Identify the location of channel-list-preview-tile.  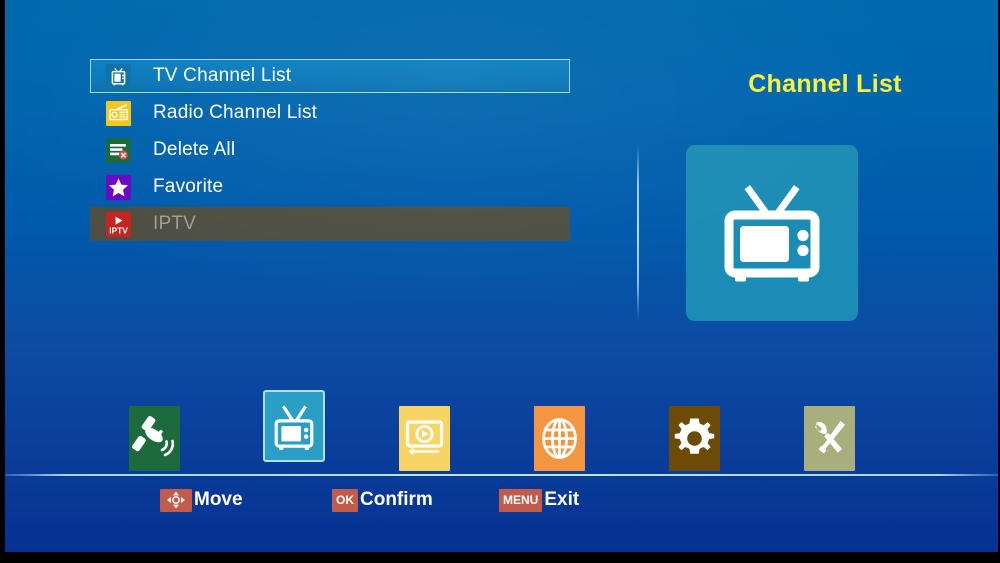
(772, 233).